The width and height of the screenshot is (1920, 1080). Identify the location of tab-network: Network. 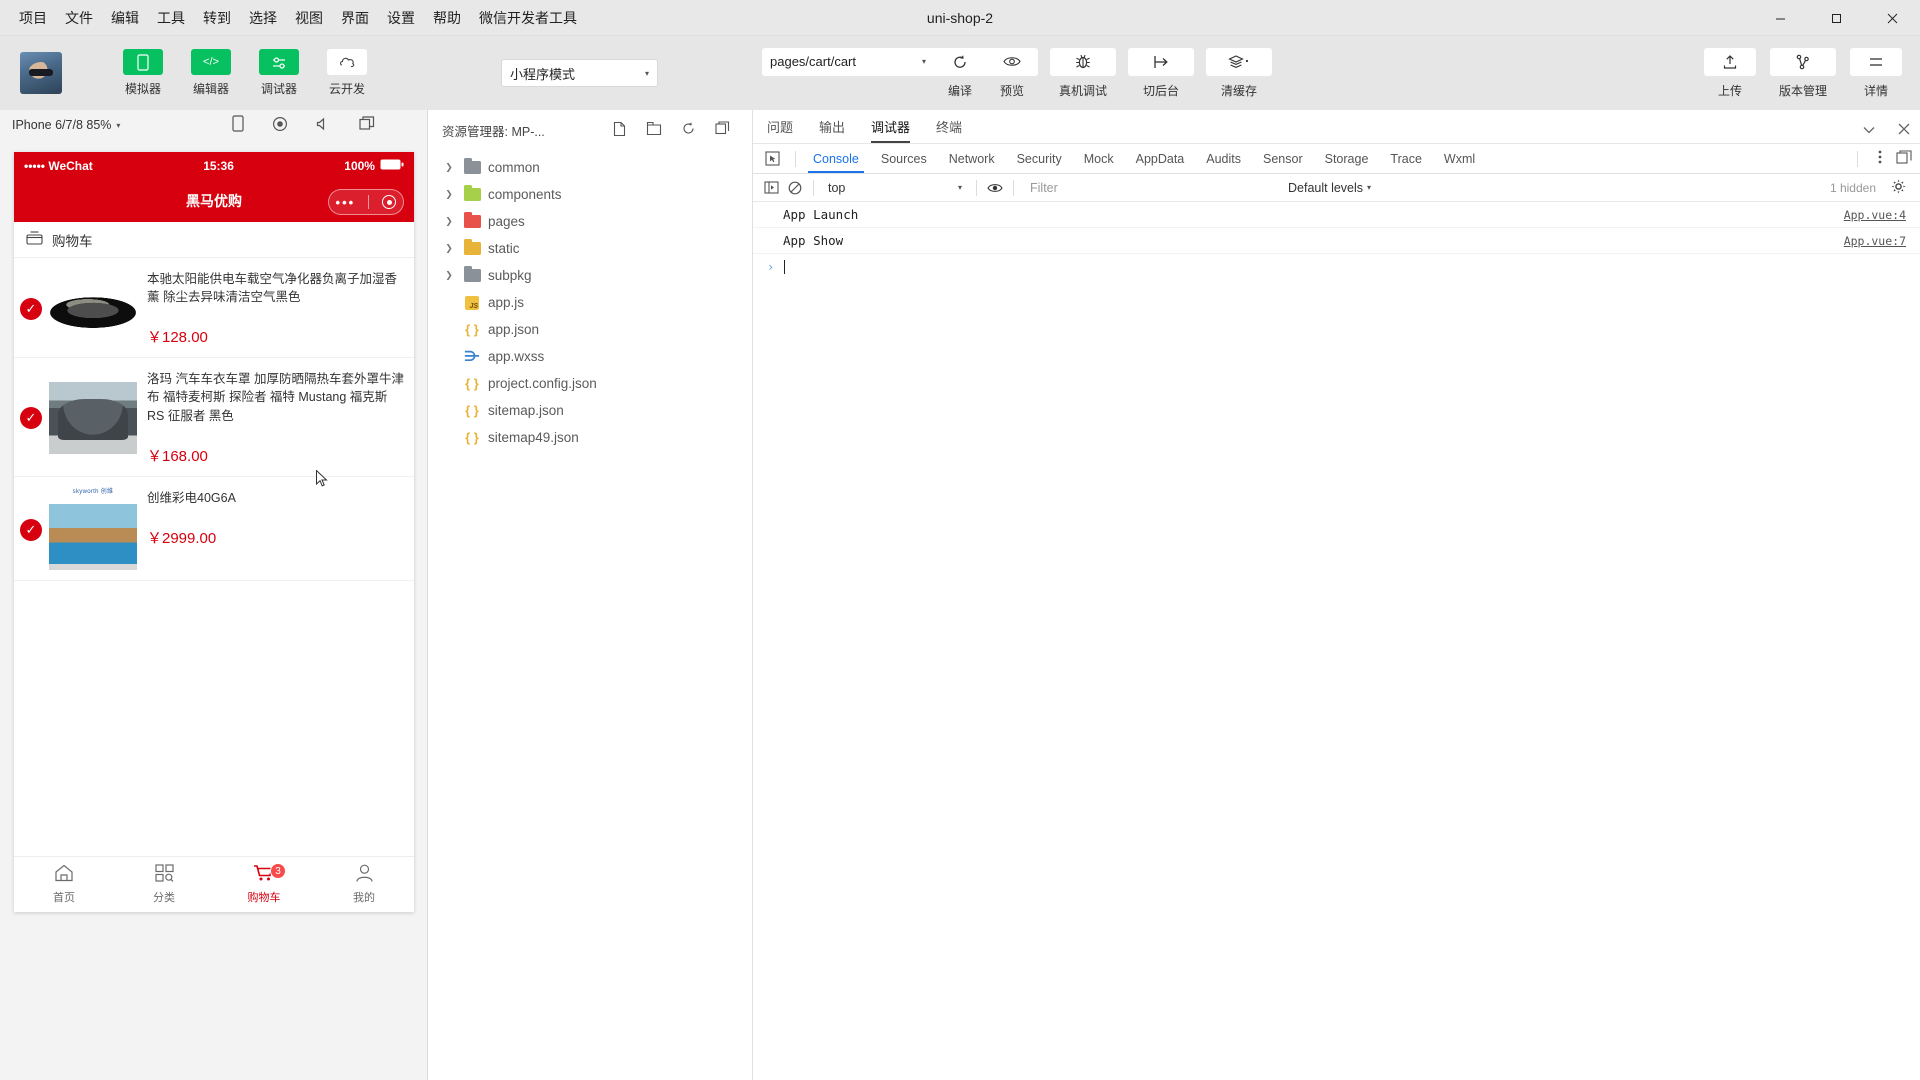
(972, 158).